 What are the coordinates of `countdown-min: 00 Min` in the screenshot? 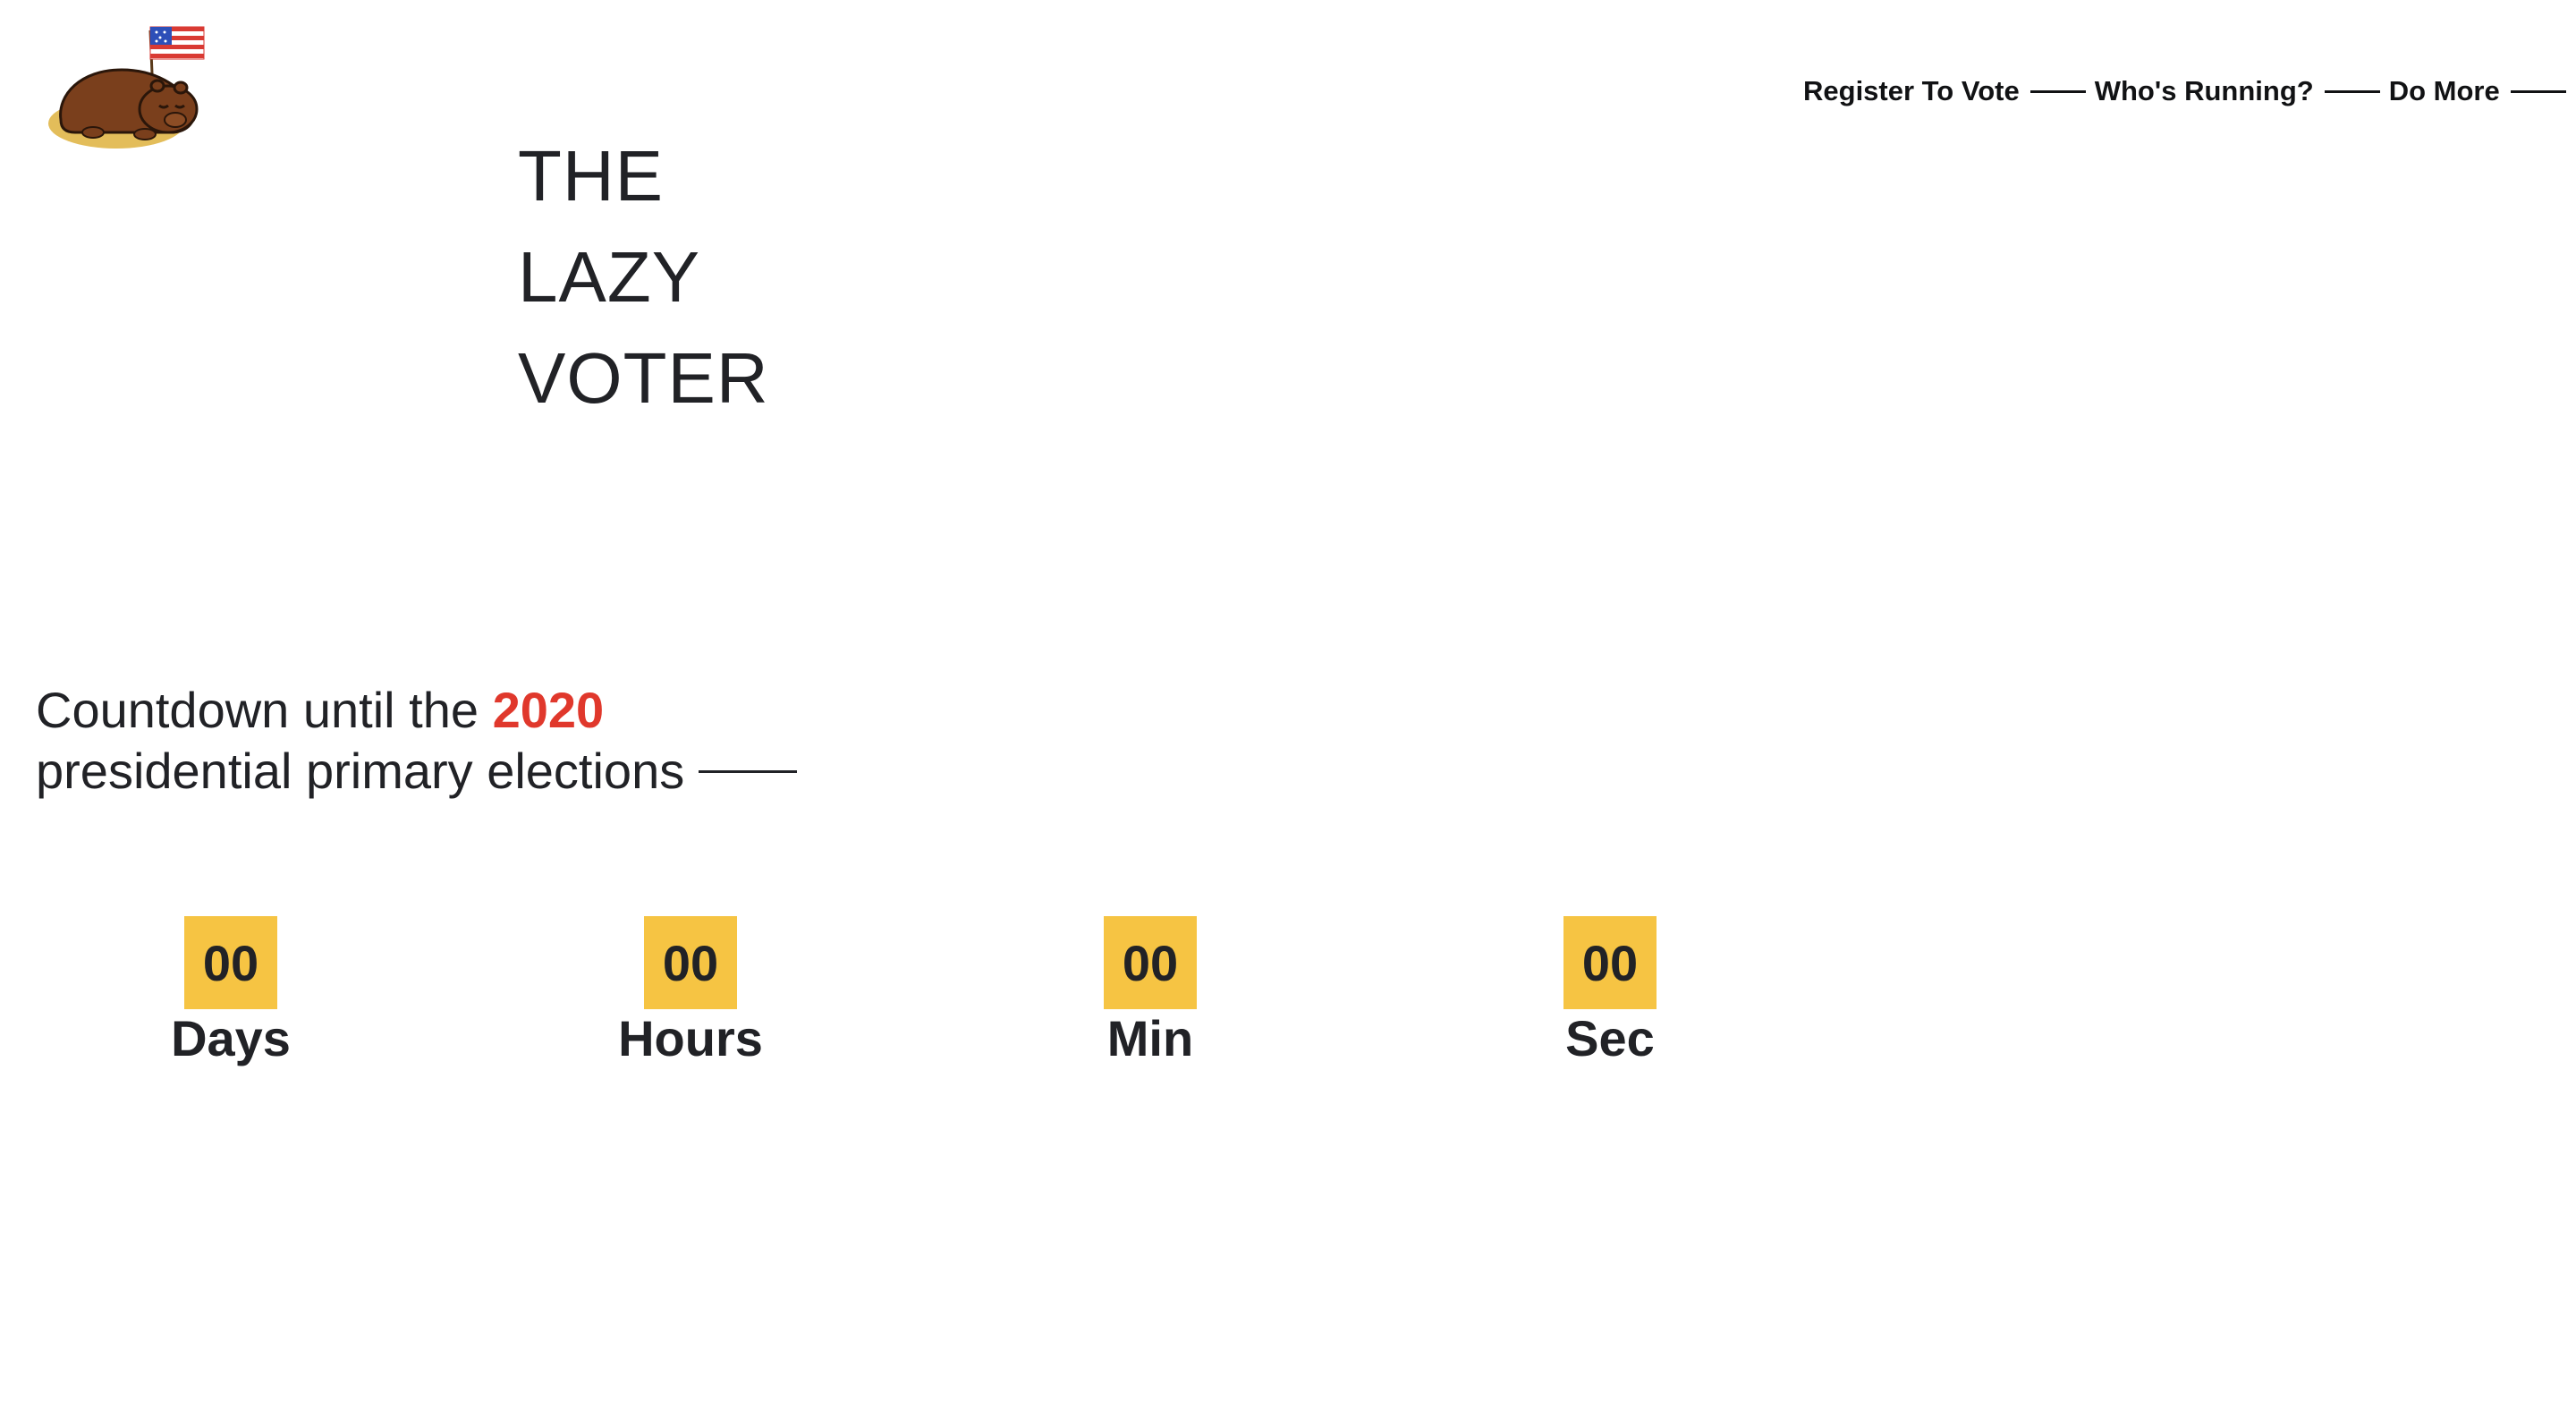 It's located at (1150, 992).